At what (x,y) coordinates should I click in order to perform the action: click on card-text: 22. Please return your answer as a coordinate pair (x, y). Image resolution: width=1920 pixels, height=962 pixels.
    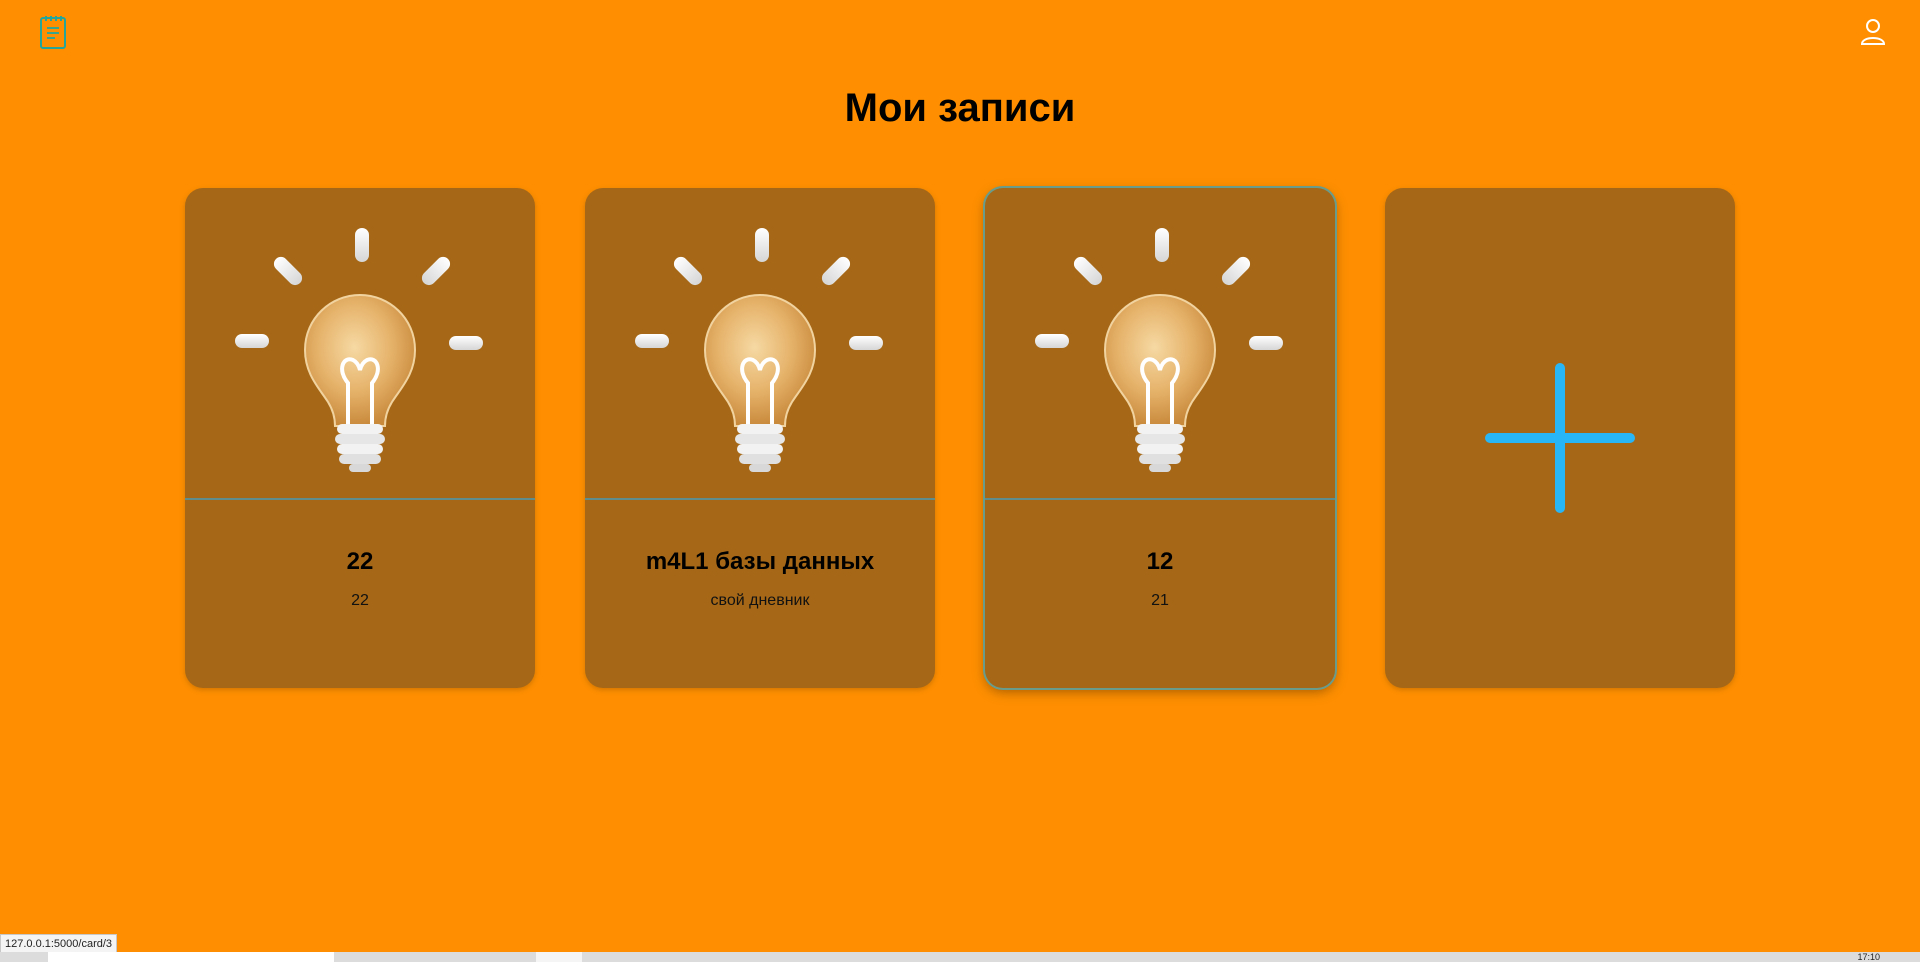
    Looking at the image, I should click on (360, 600).